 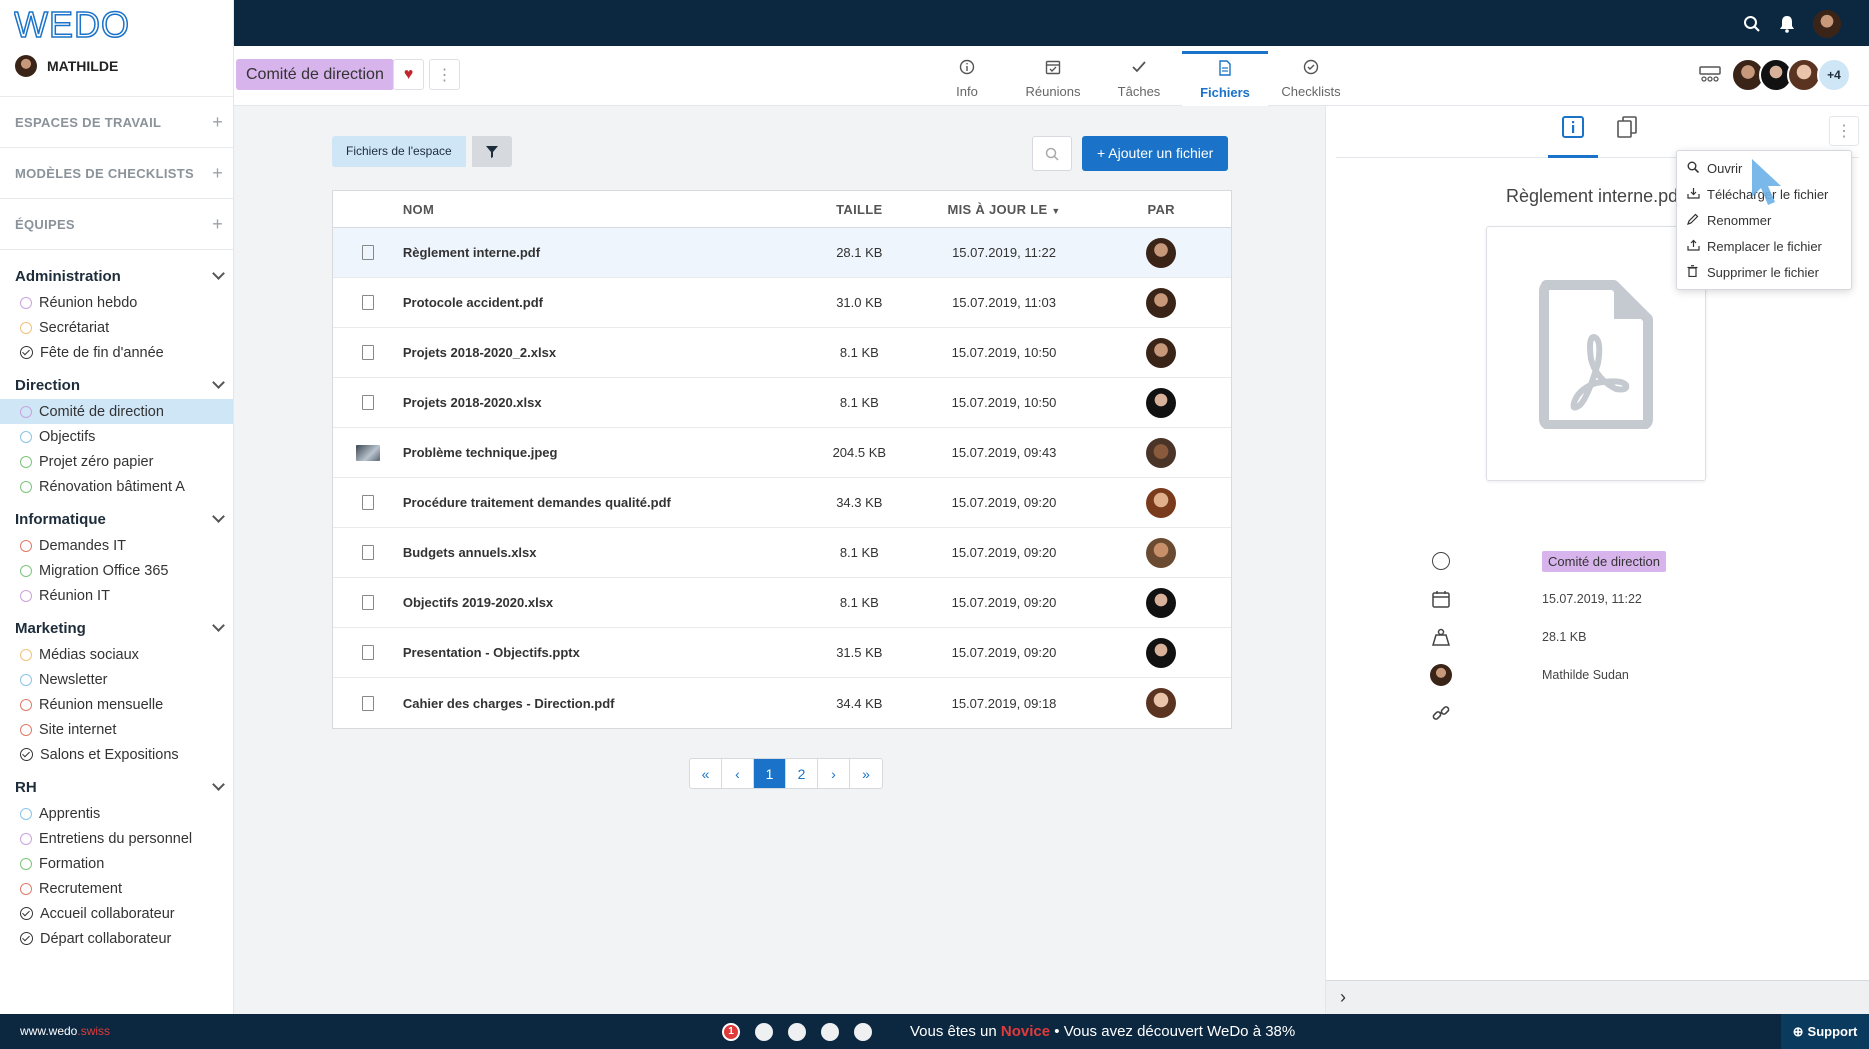 I want to click on tab-tâches: Tâches, so click(x=1139, y=78).